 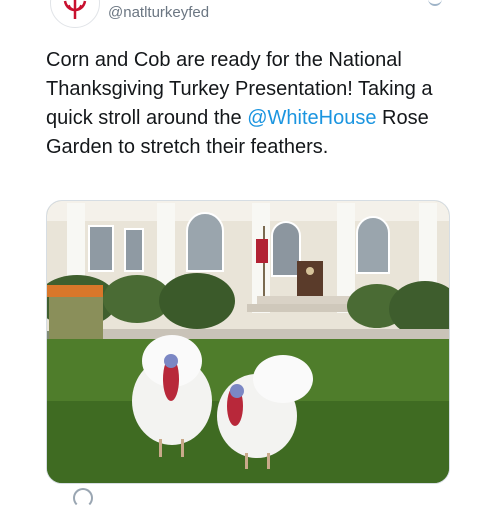 What do you see at coordinates (158, 12) in the screenshot?
I see `user-handle: @natlturkeyfed` at bounding box center [158, 12].